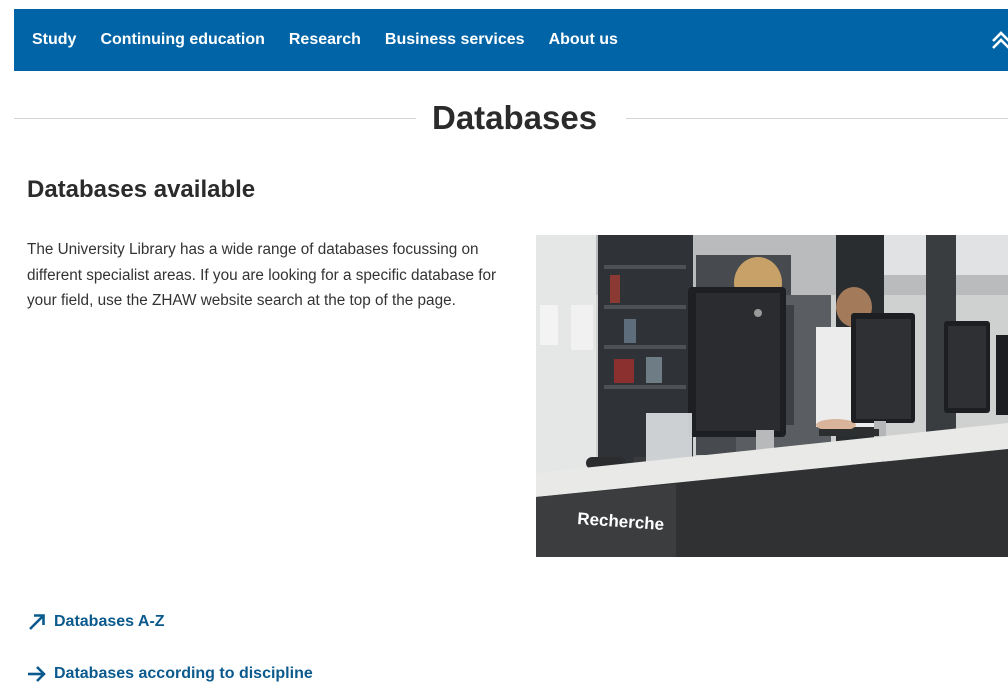 The height and width of the screenshot is (684, 1008). I want to click on nav-item-business-services: Business services, so click(455, 40).